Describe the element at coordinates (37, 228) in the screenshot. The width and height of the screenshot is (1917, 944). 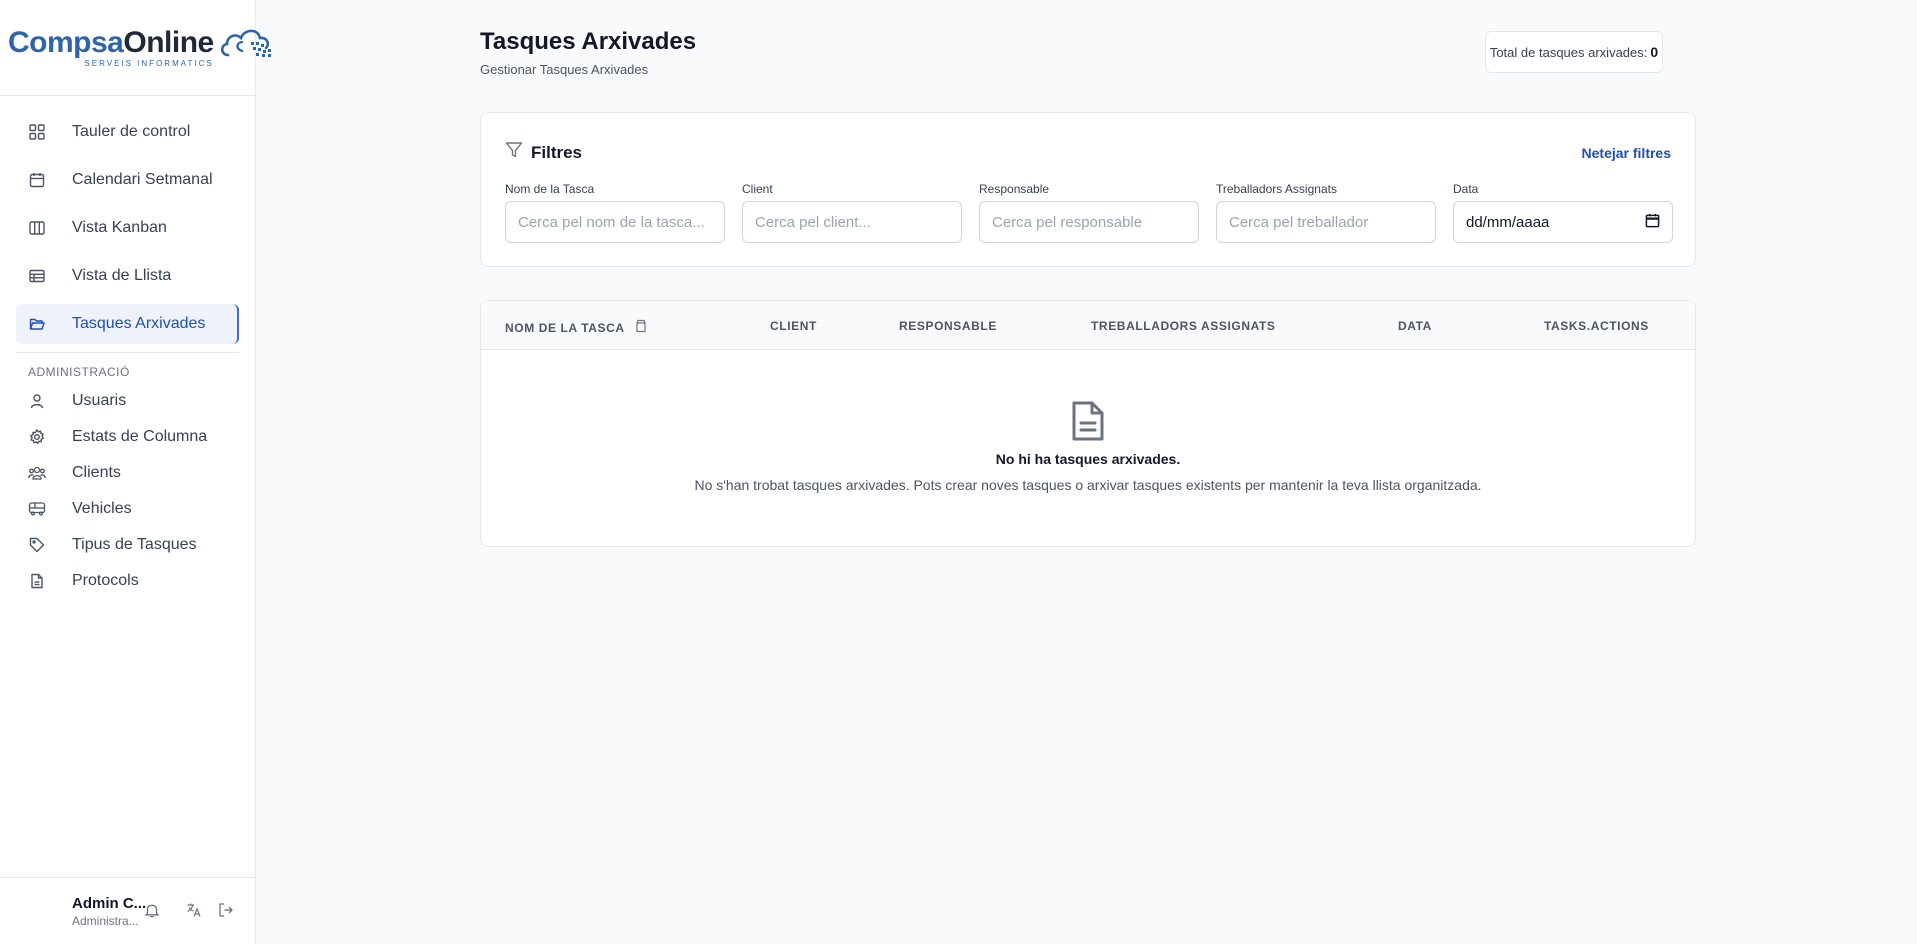
I see `kanban-columns-icon` at that location.